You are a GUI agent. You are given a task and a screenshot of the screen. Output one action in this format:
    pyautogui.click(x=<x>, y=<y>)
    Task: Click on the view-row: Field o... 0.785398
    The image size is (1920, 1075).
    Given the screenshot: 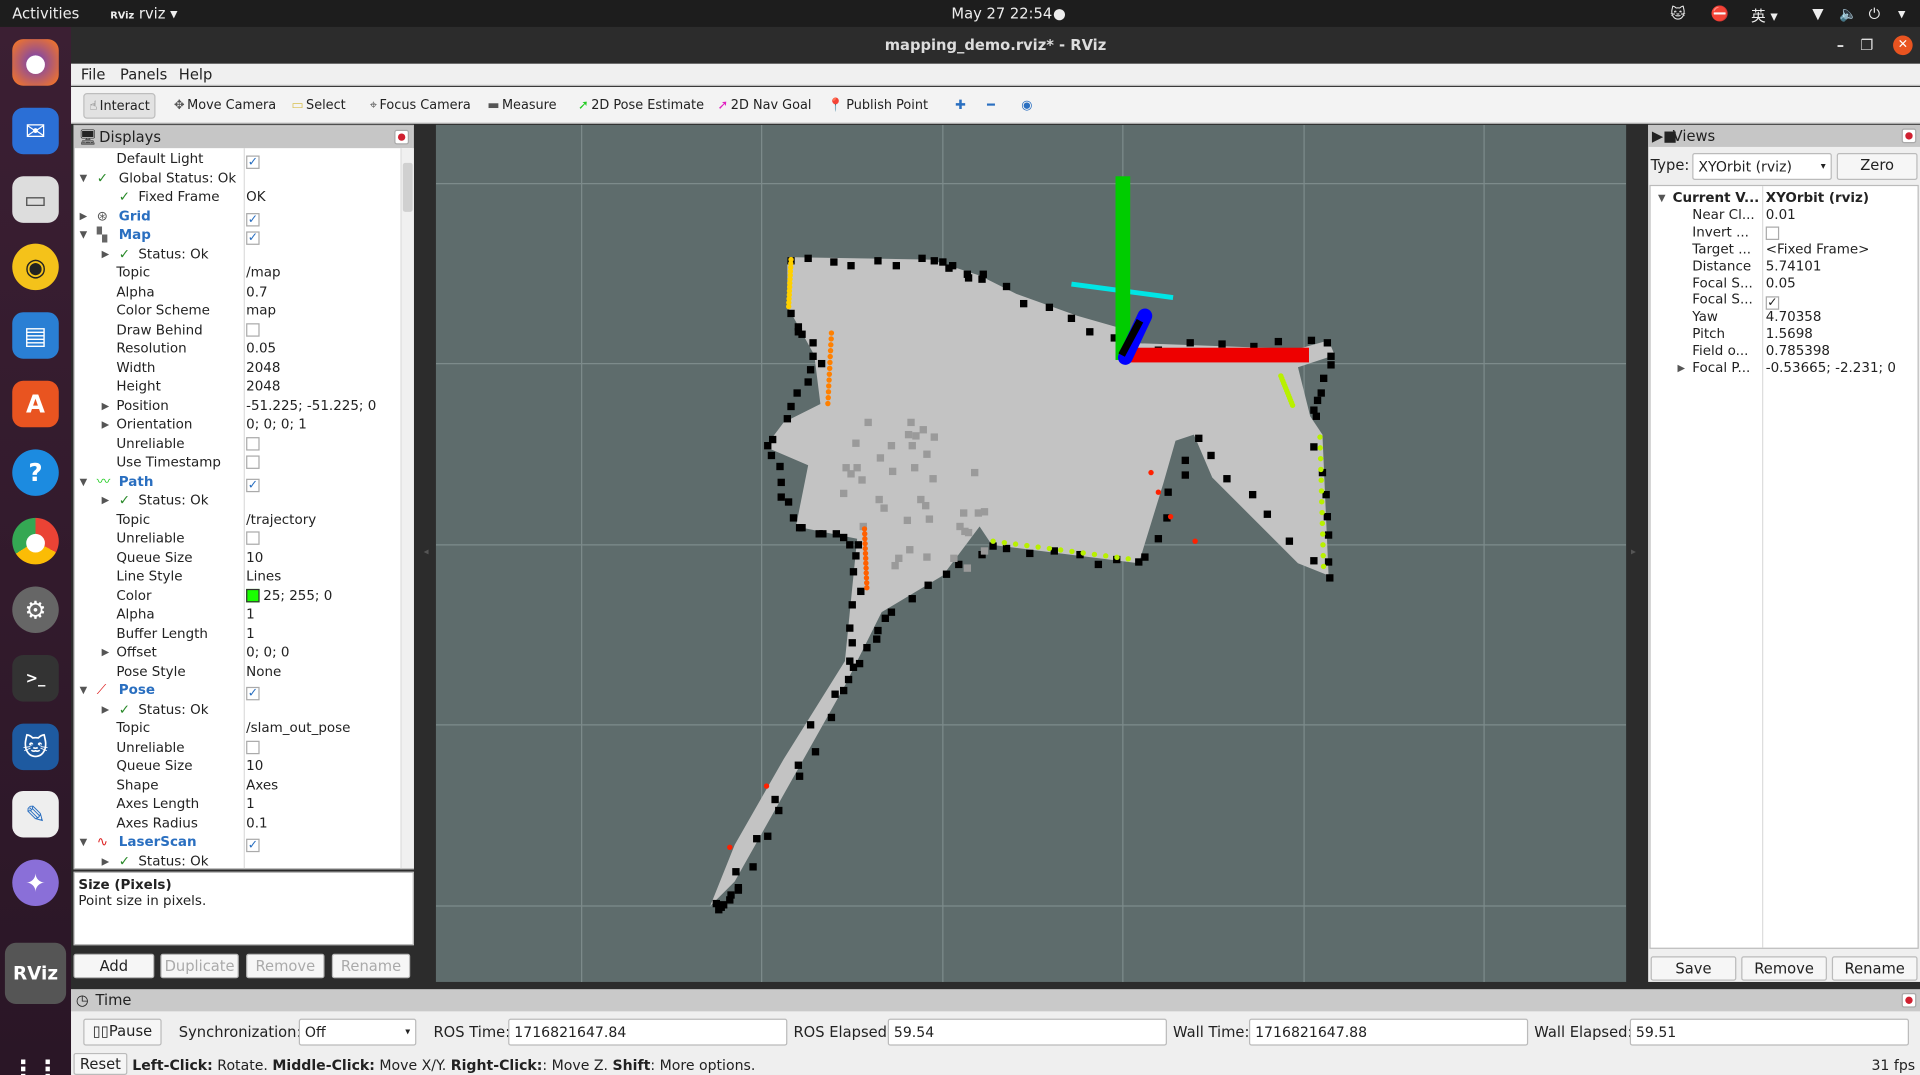 What is the action you would take?
    pyautogui.click(x=1784, y=351)
    